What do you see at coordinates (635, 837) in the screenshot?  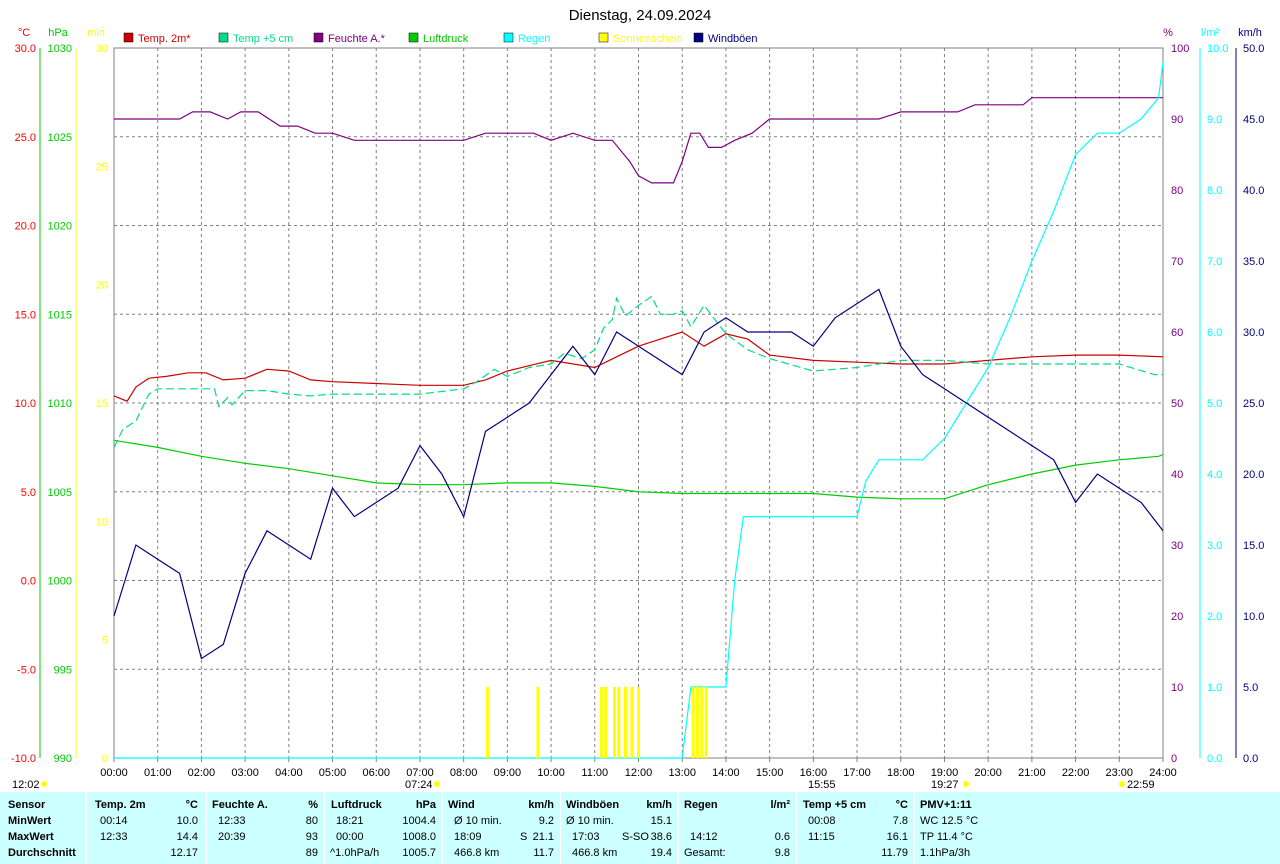 I see `gusts-max-dir: S-SO` at bounding box center [635, 837].